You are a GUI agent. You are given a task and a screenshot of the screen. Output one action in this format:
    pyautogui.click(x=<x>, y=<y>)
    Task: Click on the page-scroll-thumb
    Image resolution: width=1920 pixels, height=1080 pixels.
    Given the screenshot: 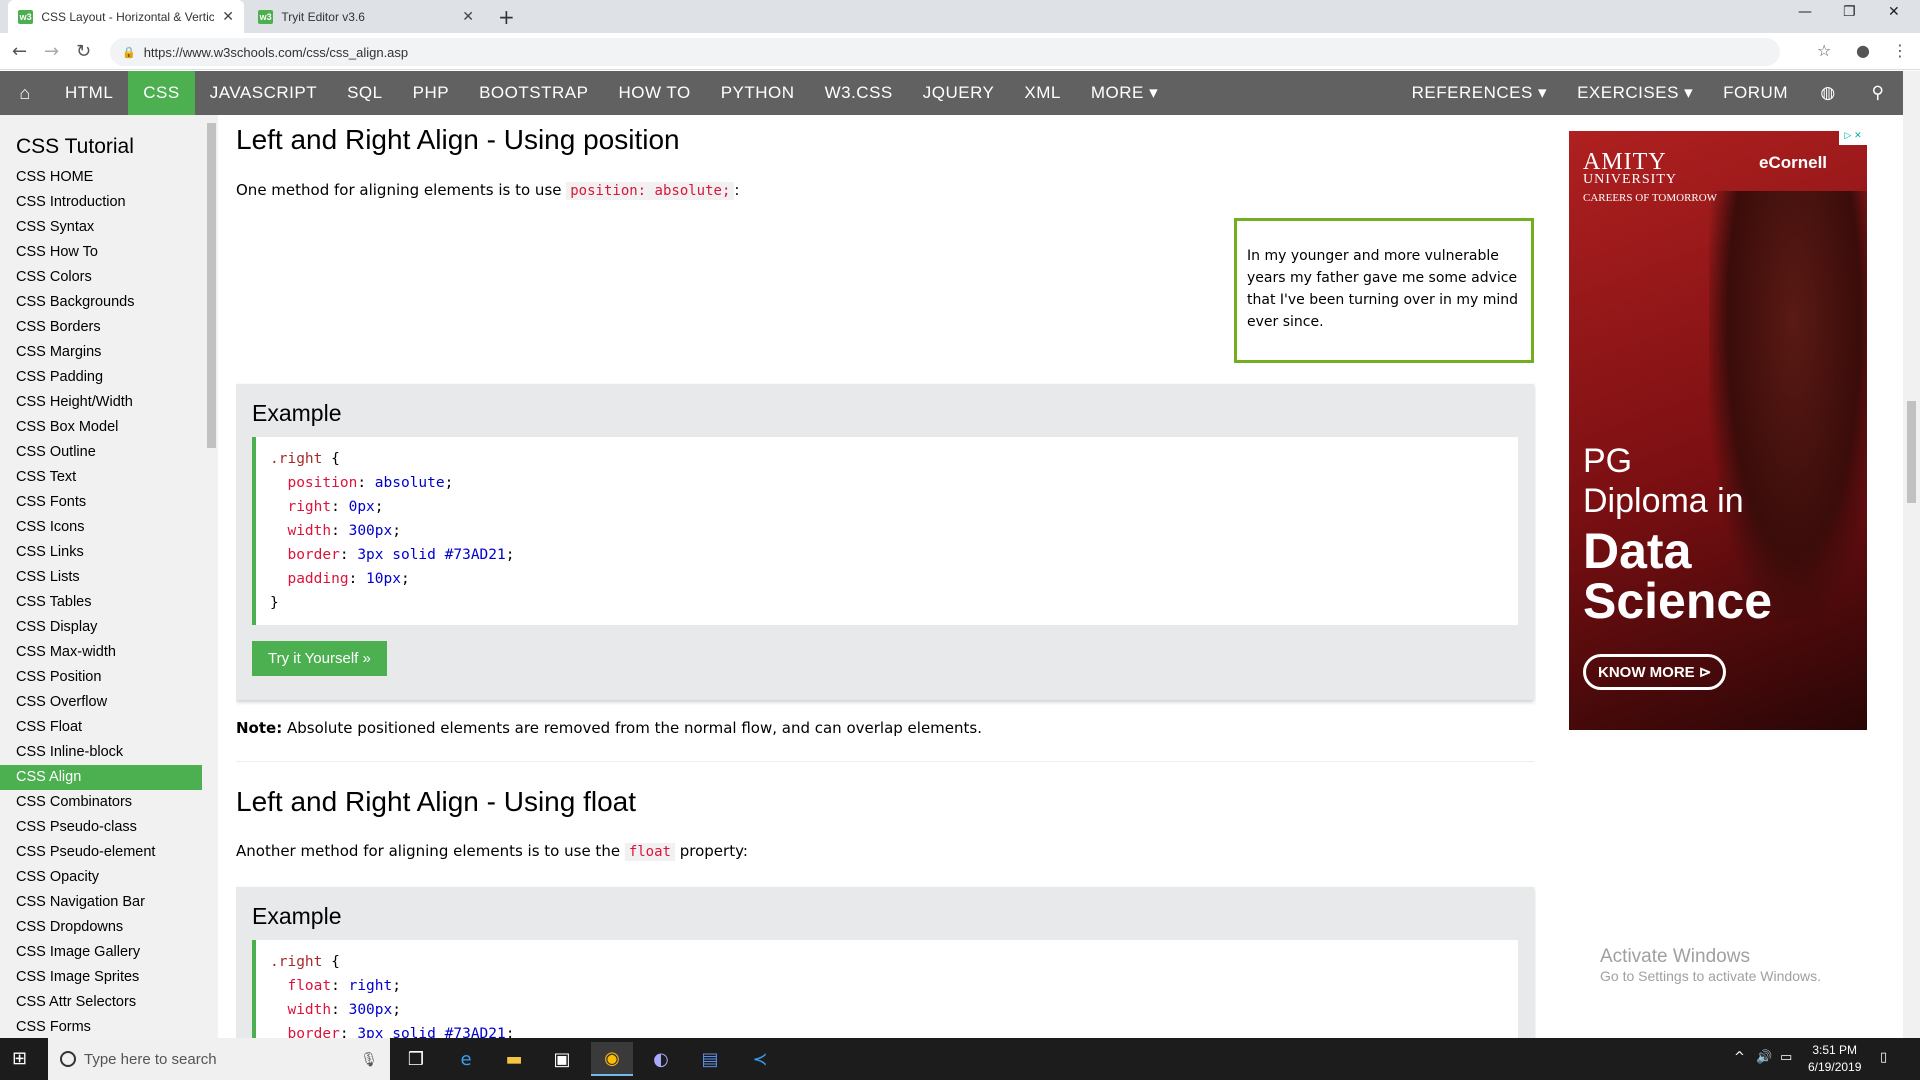 What is the action you would take?
    pyautogui.click(x=1911, y=452)
    